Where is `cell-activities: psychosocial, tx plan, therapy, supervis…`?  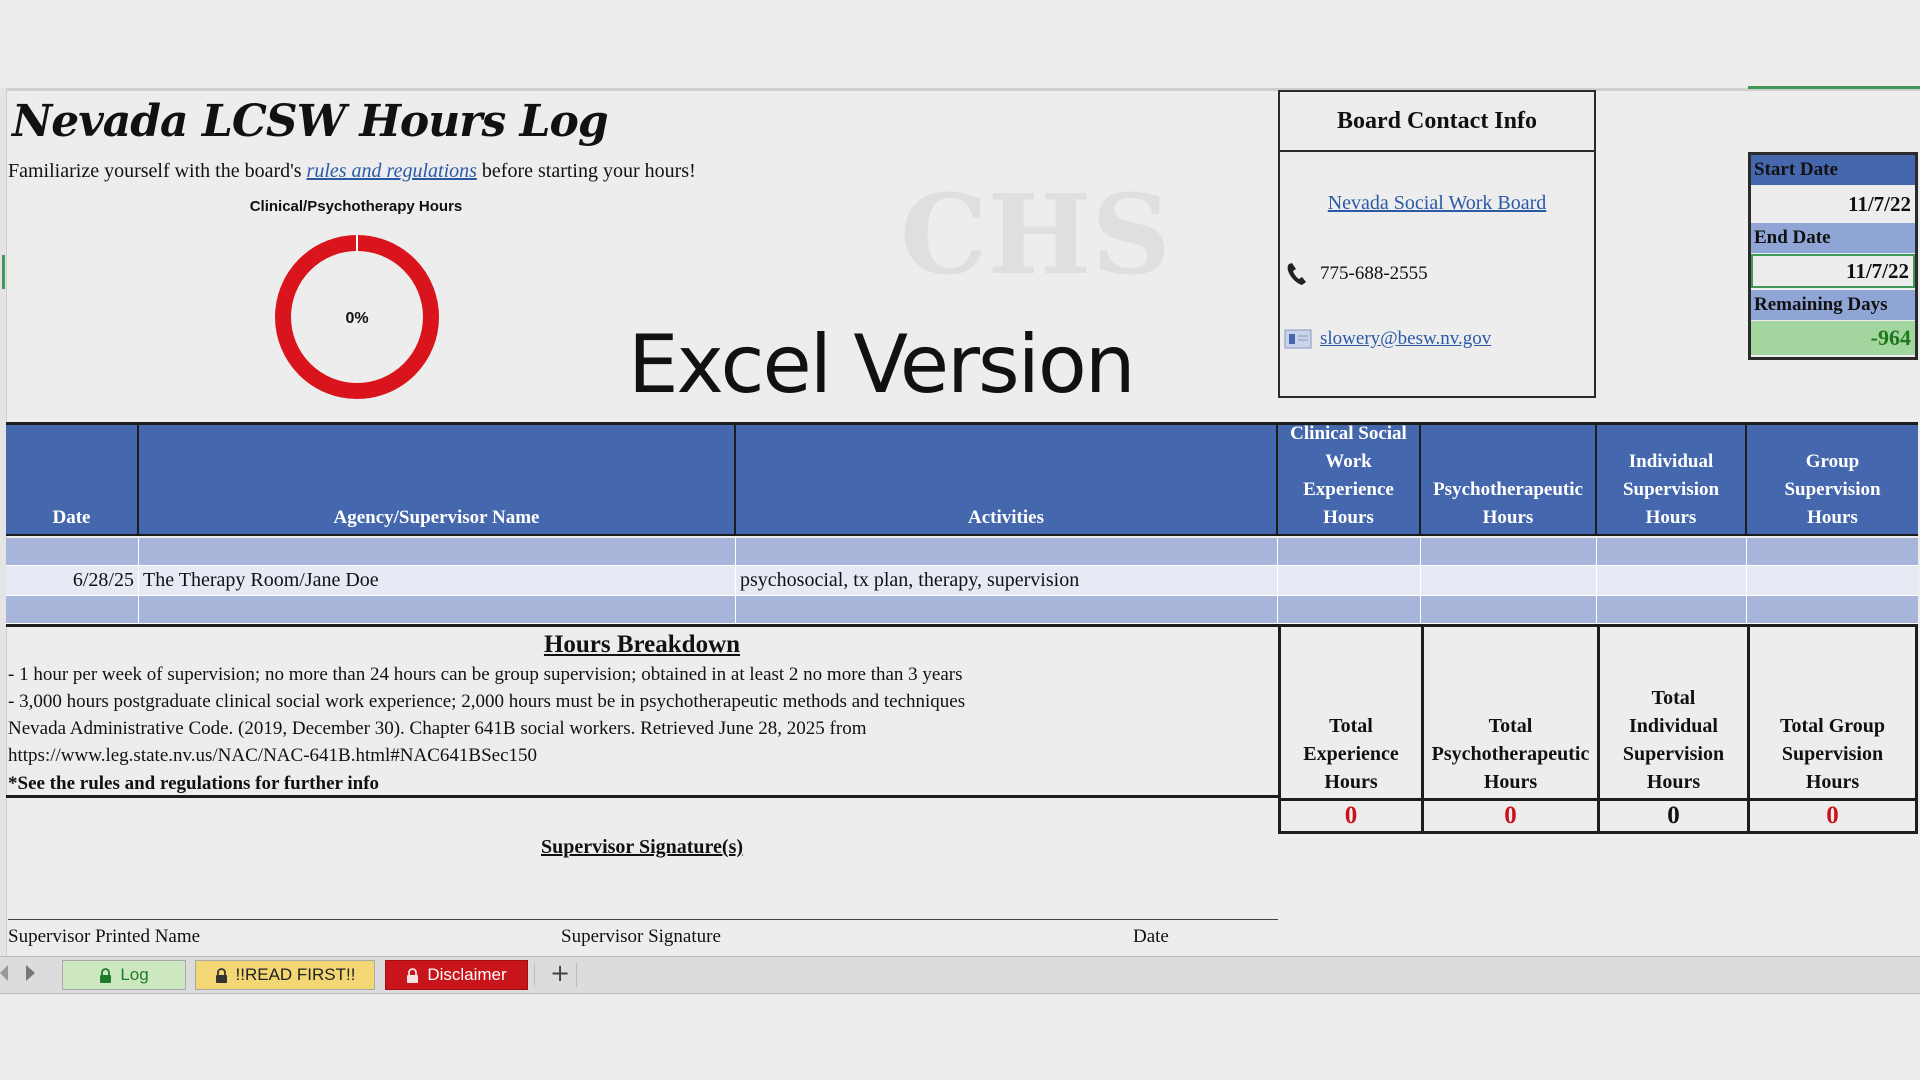
cell-activities: psychosocial, tx plan, therapy, supervis… is located at coordinates (1007, 580).